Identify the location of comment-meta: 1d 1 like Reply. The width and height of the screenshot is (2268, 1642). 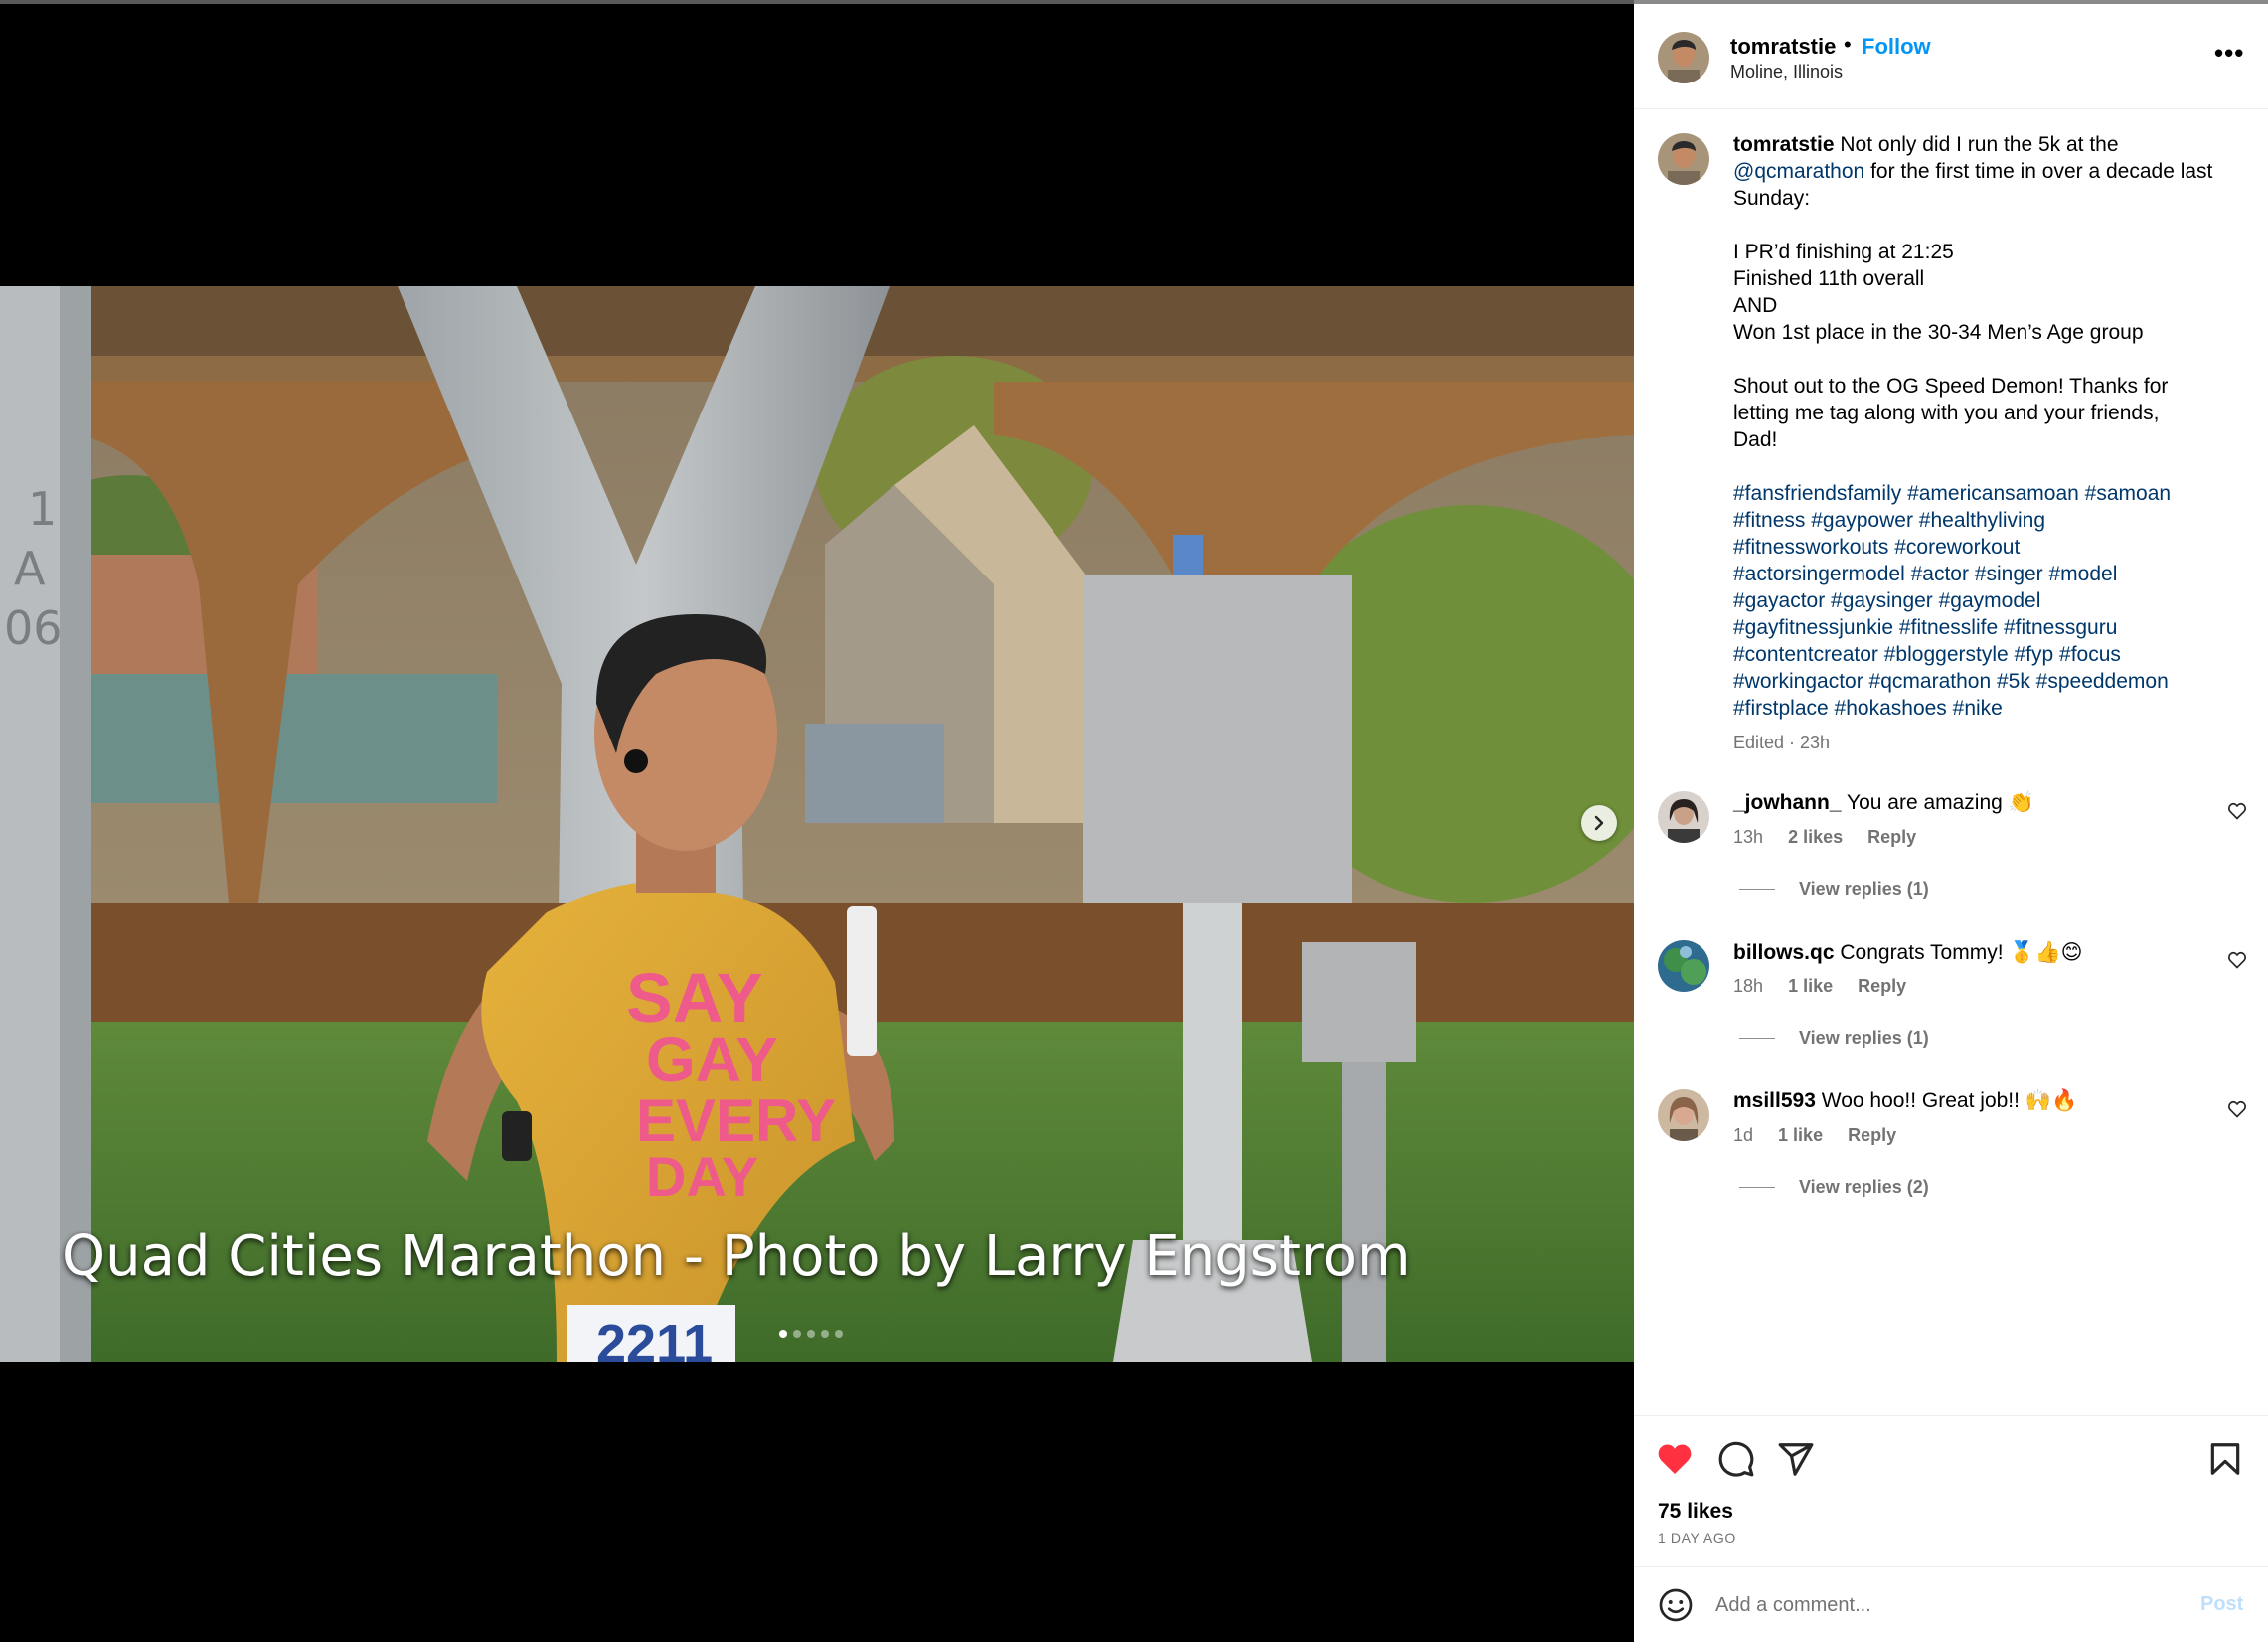
(1825, 1135).